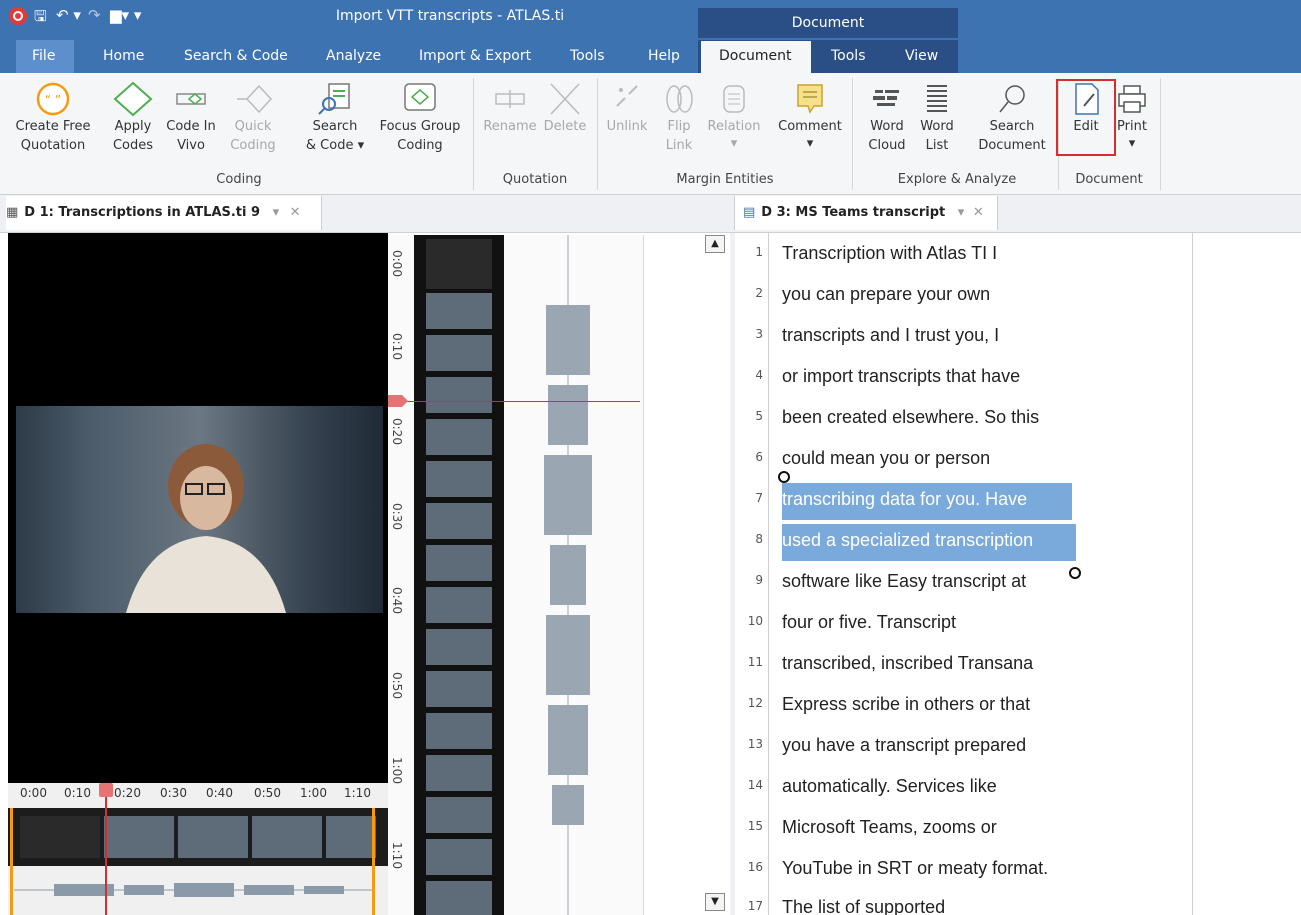  Describe the element at coordinates (887, 119) in the screenshot. I see `word-cloud-button: Word Cloud` at that location.